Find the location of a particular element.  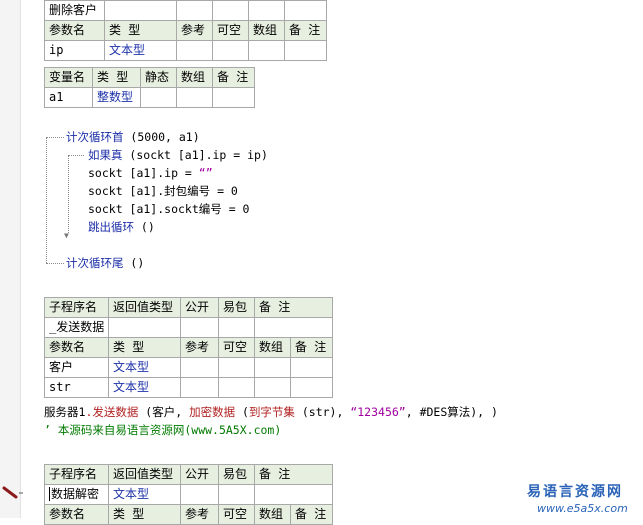

param-name-cell: 客户 is located at coordinates (76, 367).